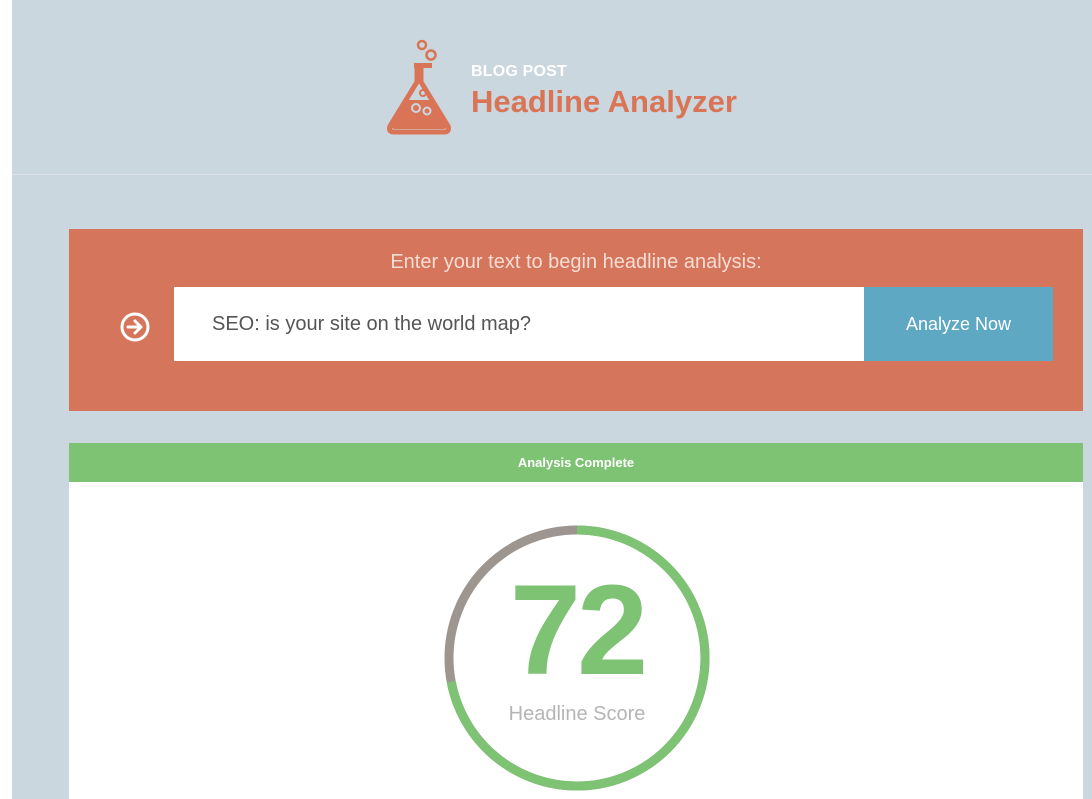 Image resolution: width=1092 pixels, height=799 pixels. What do you see at coordinates (577, 714) in the screenshot?
I see `headline-score-label: Headline Score` at bounding box center [577, 714].